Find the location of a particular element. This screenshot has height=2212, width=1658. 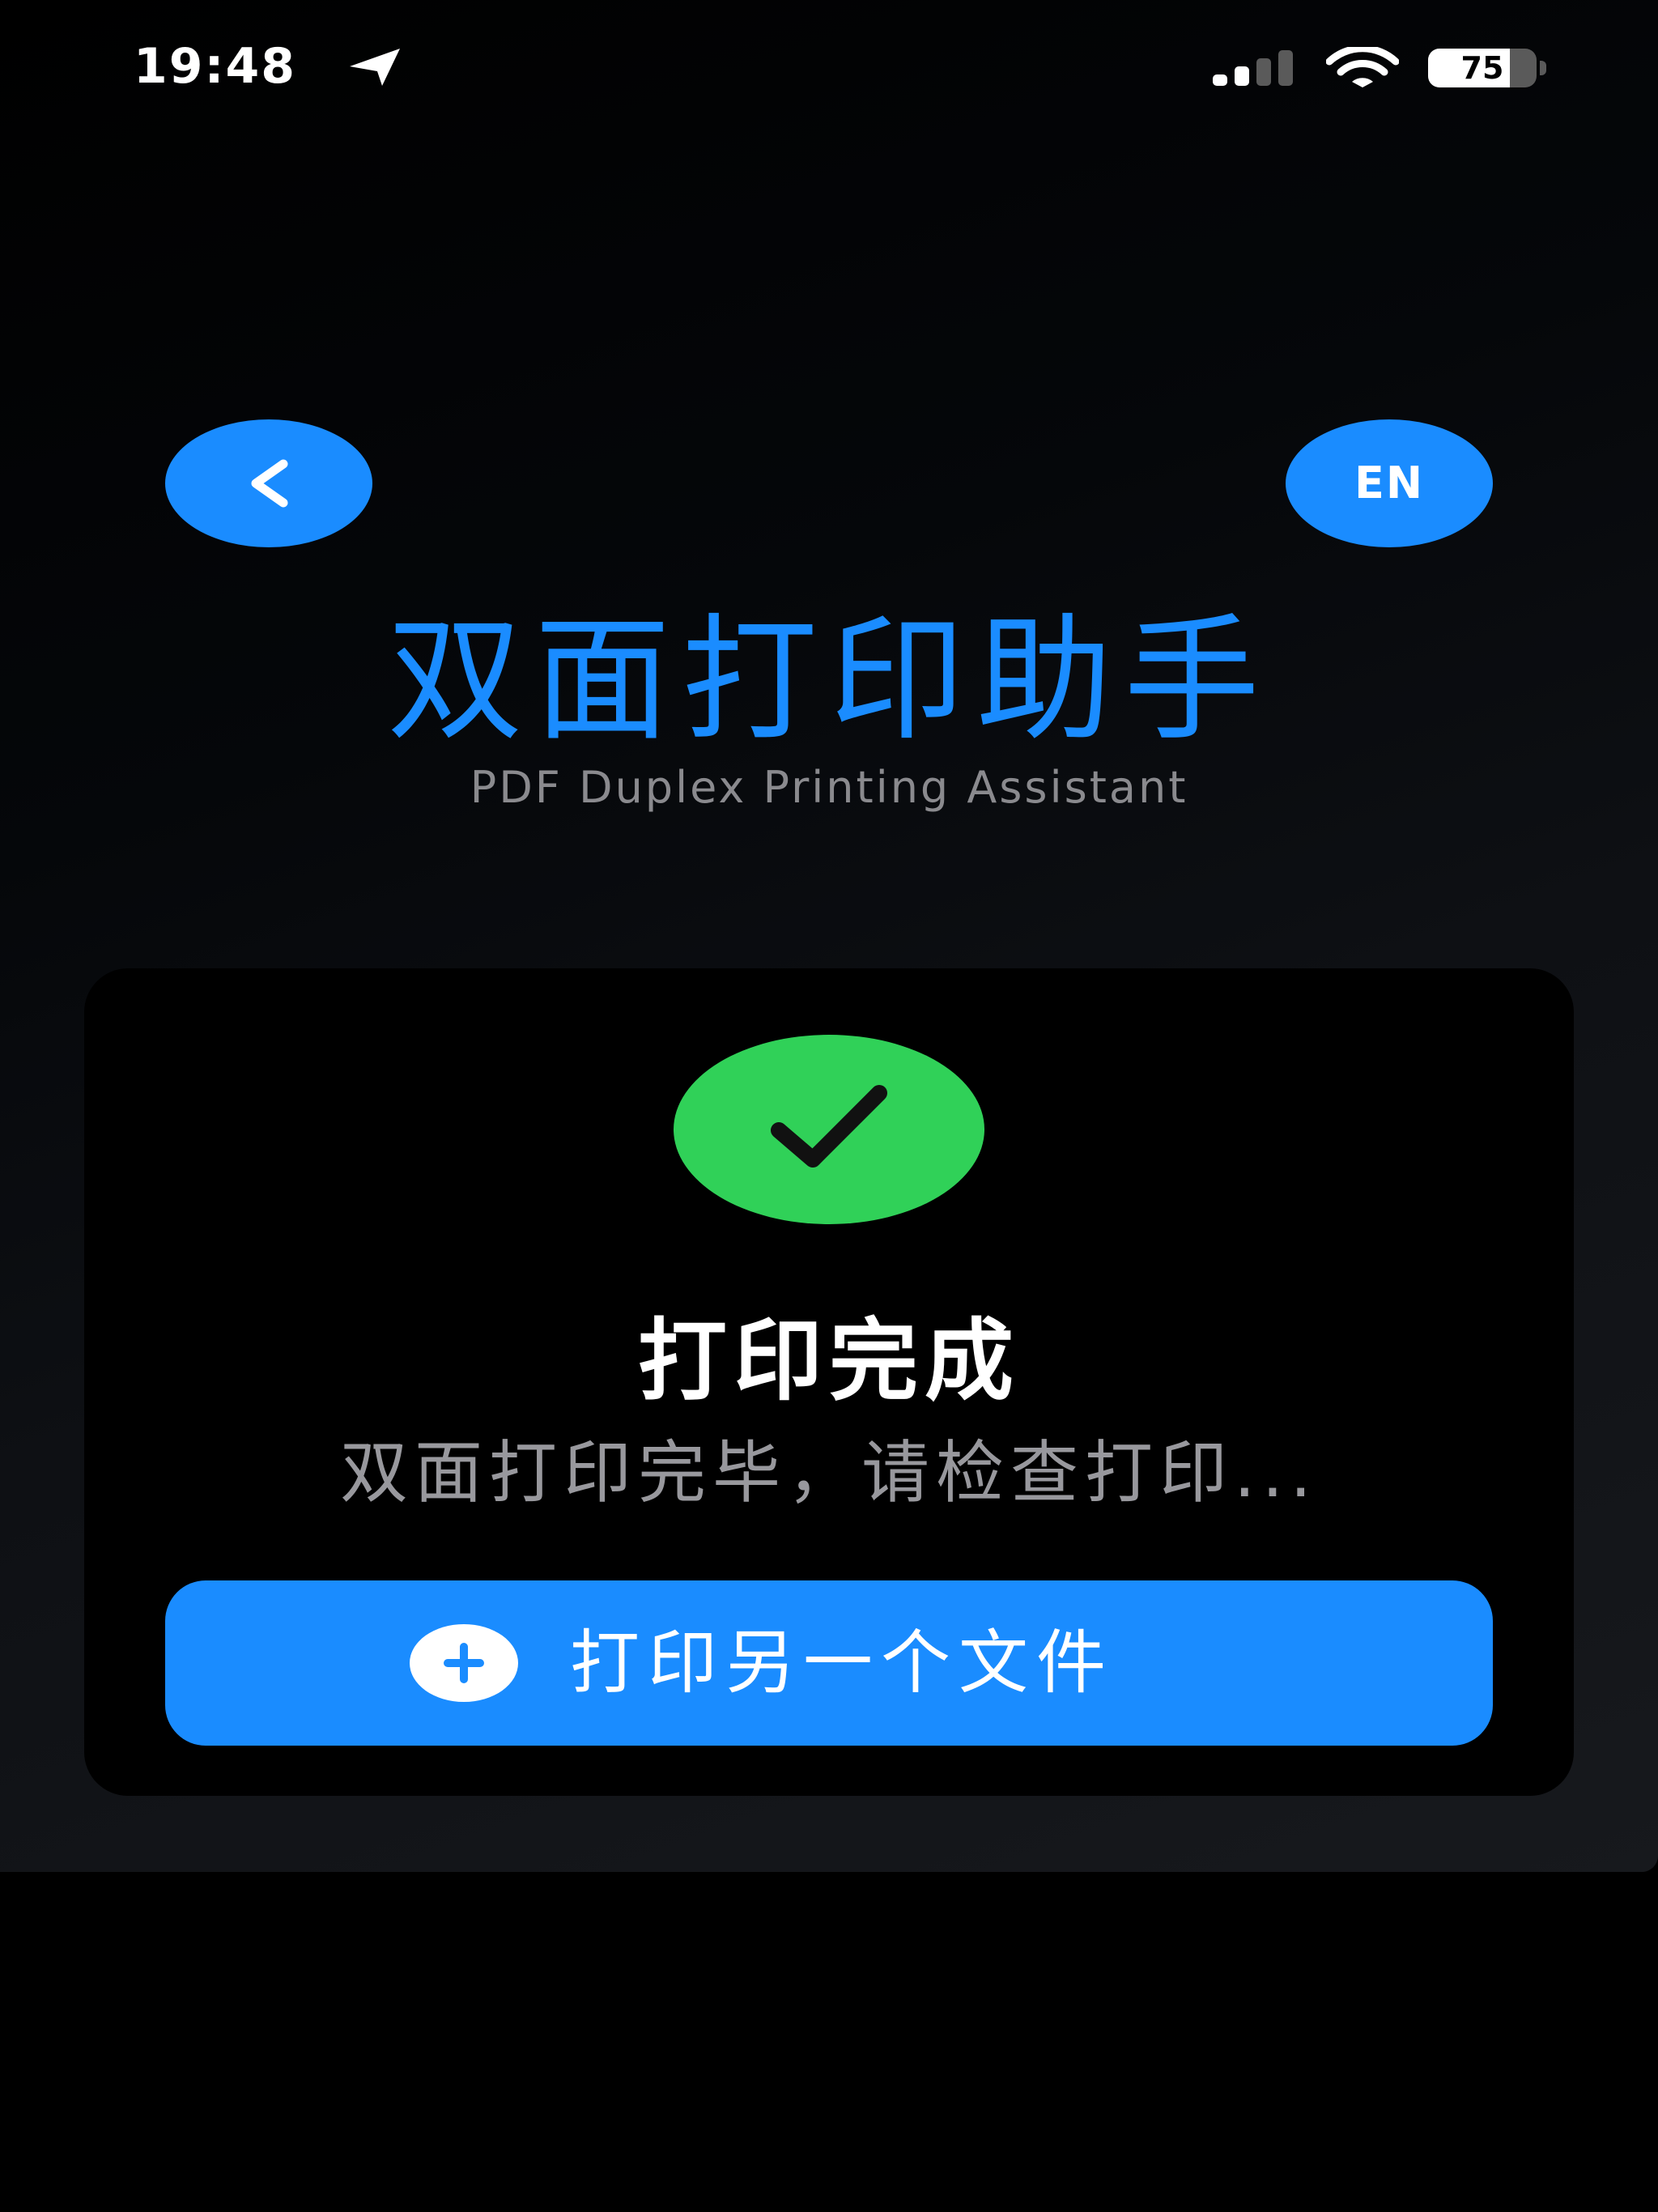

back-button is located at coordinates (268, 483).